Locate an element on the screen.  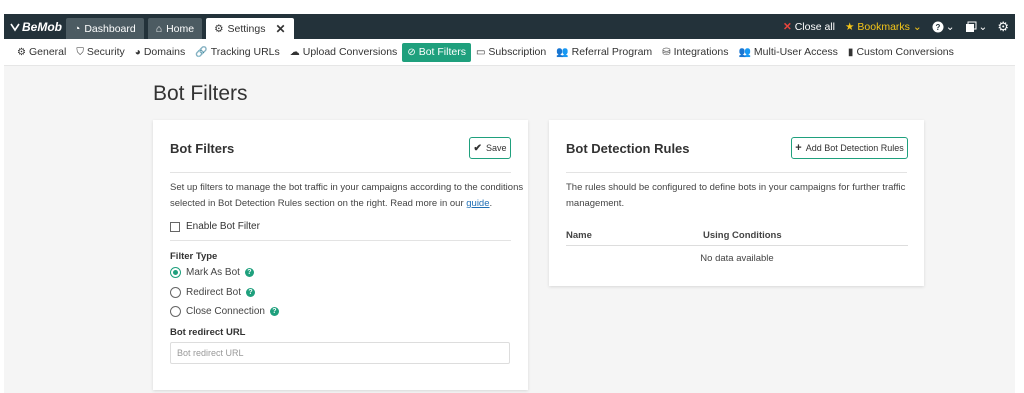
subnav-label: General is located at coordinates (47, 52).